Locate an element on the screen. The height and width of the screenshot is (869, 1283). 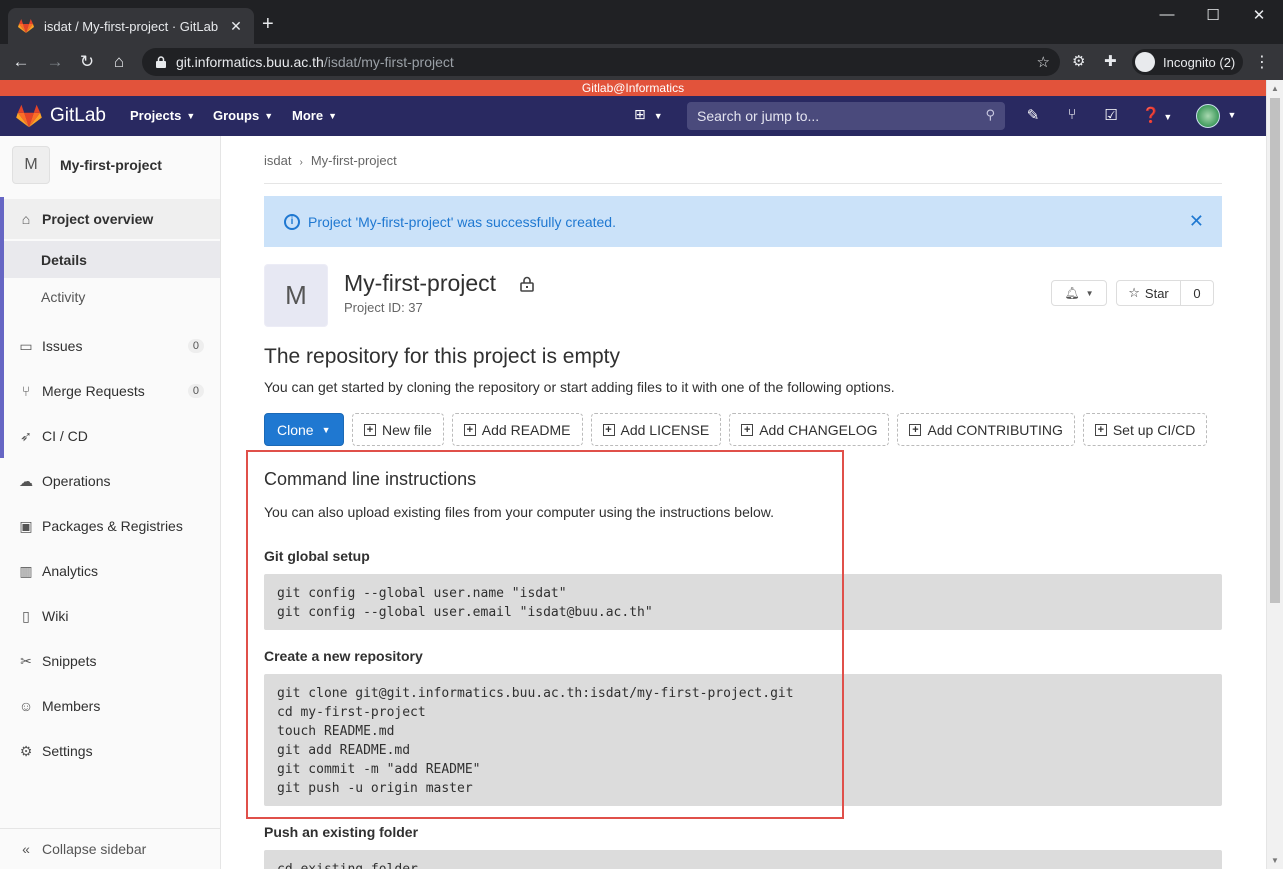
add-changelog-button: + Add CHANGELOG is located at coordinates (809, 429).